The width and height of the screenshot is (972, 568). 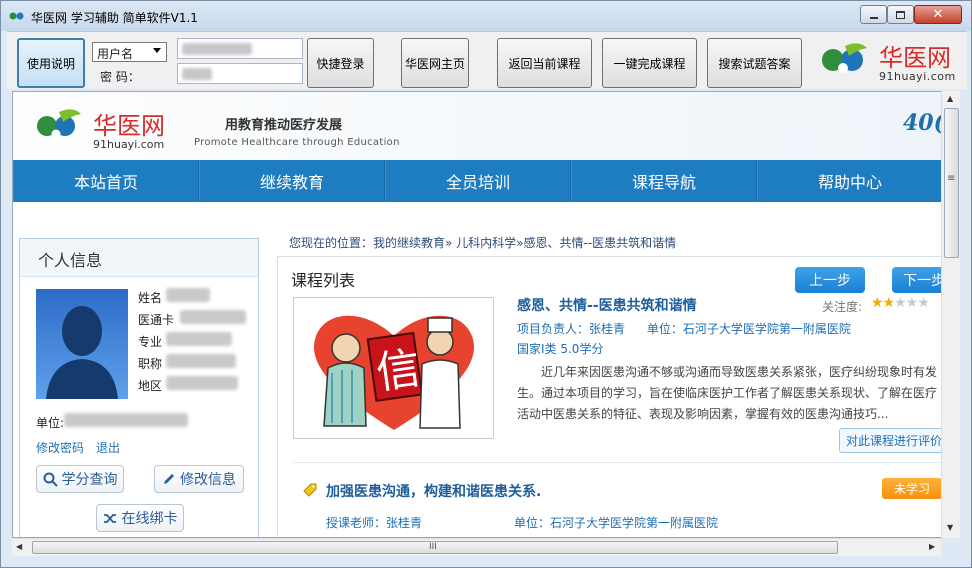 I want to click on section-unit-name: 石河子大学医学院第一附属医院, so click(x=634, y=523).